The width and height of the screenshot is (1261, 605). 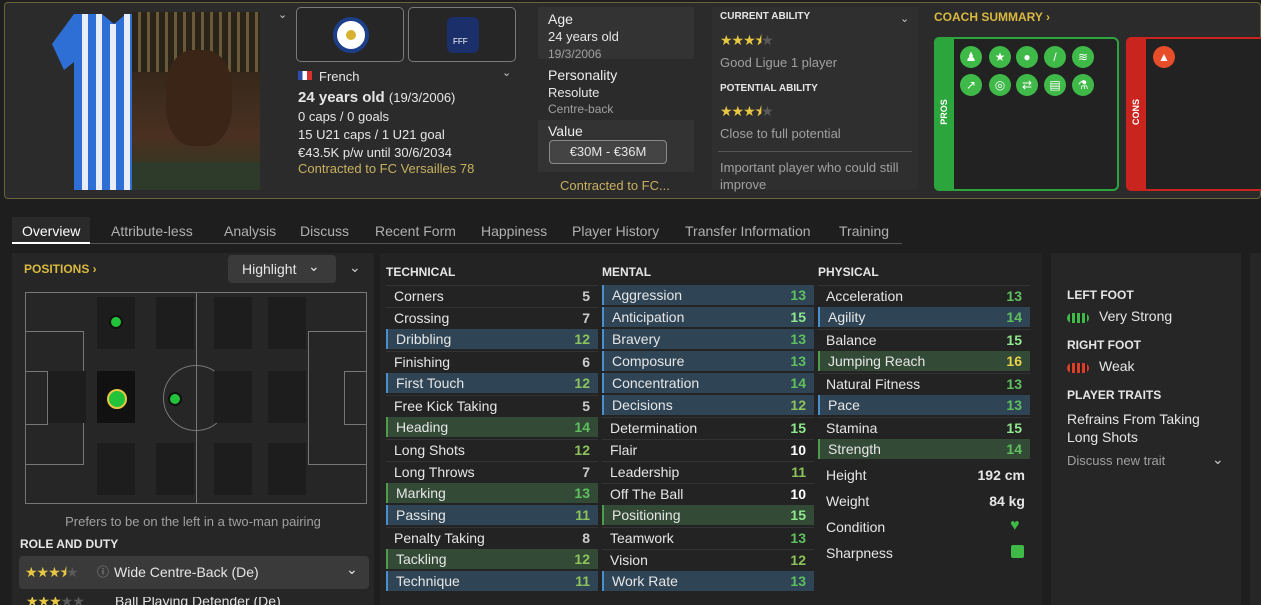 What do you see at coordinates (642, 405) in the screenshot?
I see `attribute-name: Decisions` at bounding box center [642, 405].